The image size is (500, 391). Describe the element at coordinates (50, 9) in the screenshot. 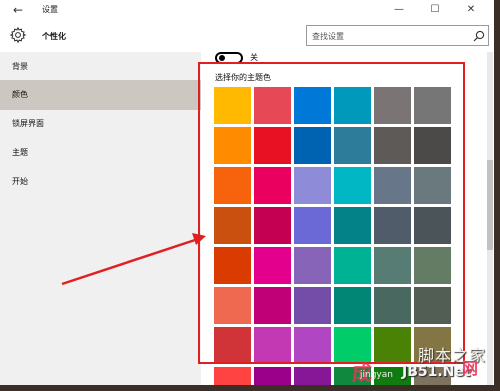

I see `window-title: 设置` at that location.